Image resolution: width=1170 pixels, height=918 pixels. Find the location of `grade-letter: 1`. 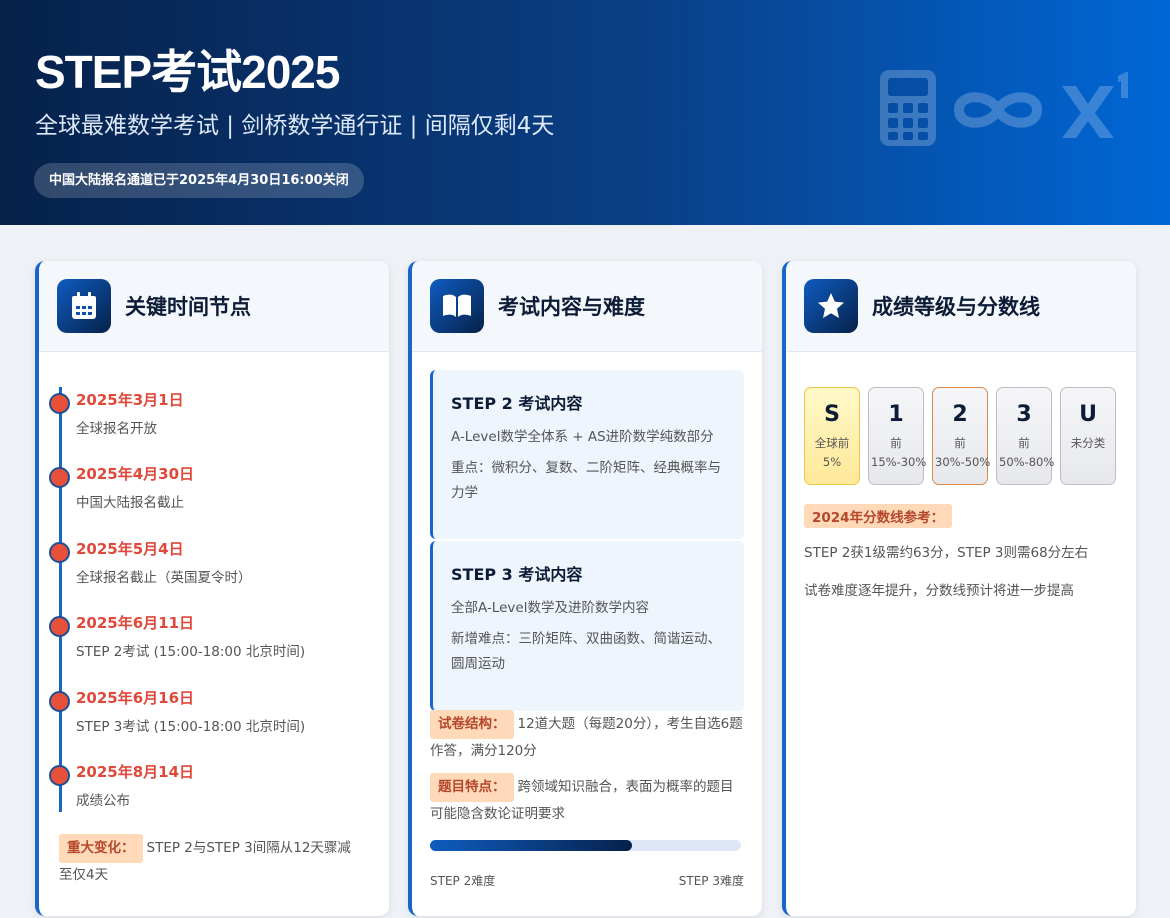

grade-letter: 1 is located at coordinates (896, 414).